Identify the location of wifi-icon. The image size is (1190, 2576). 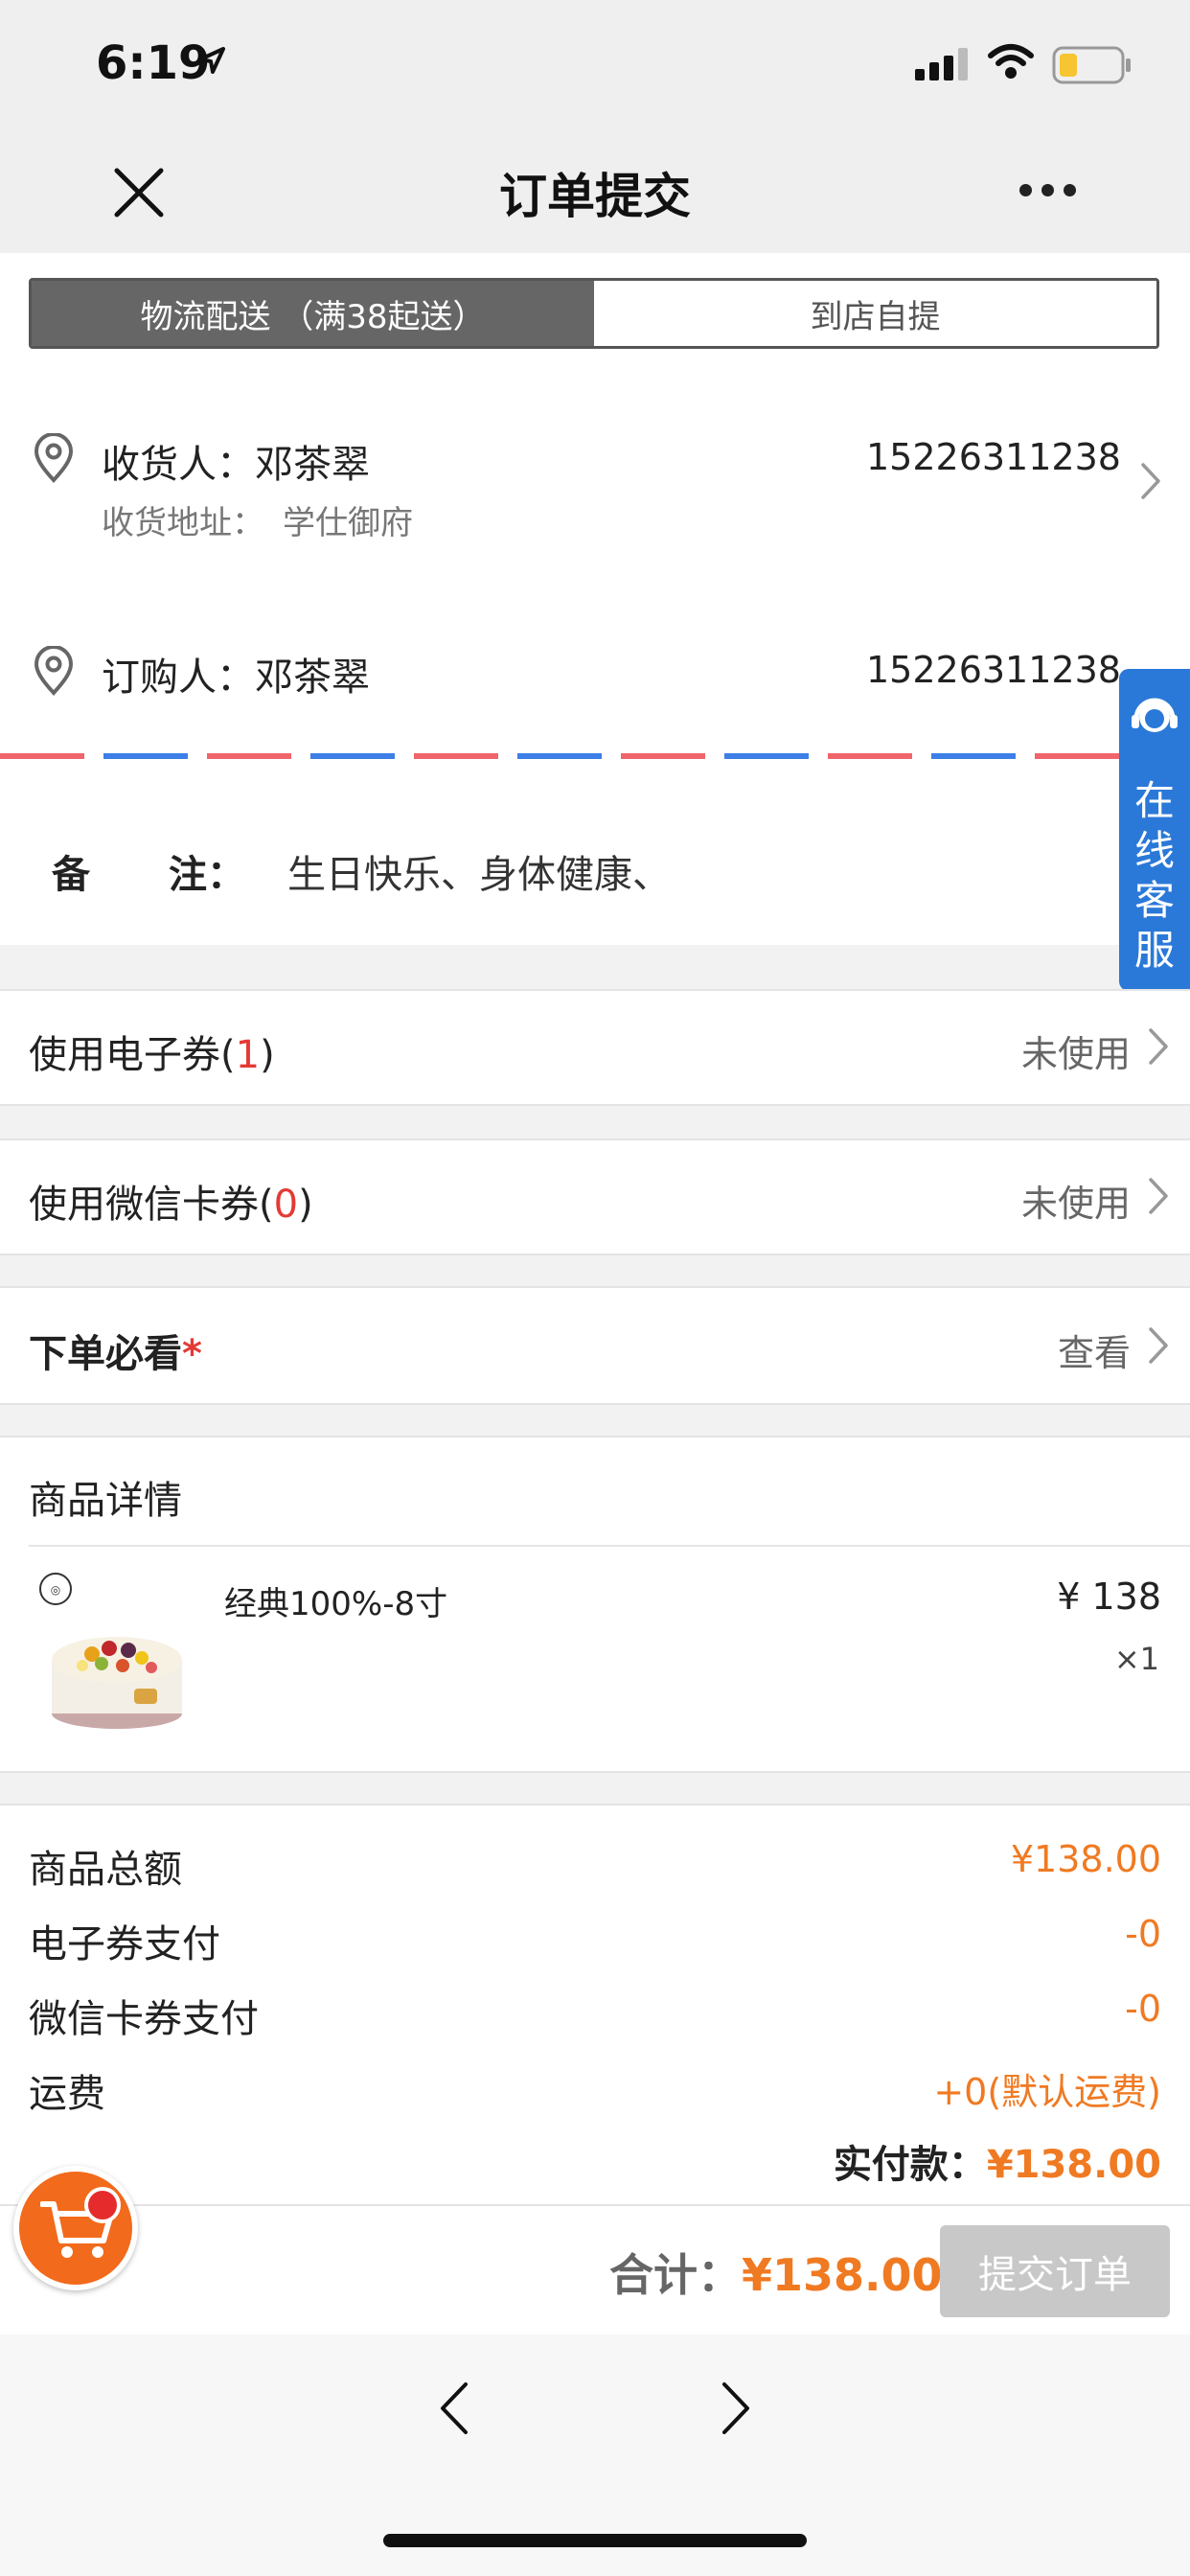
(1011, 62).